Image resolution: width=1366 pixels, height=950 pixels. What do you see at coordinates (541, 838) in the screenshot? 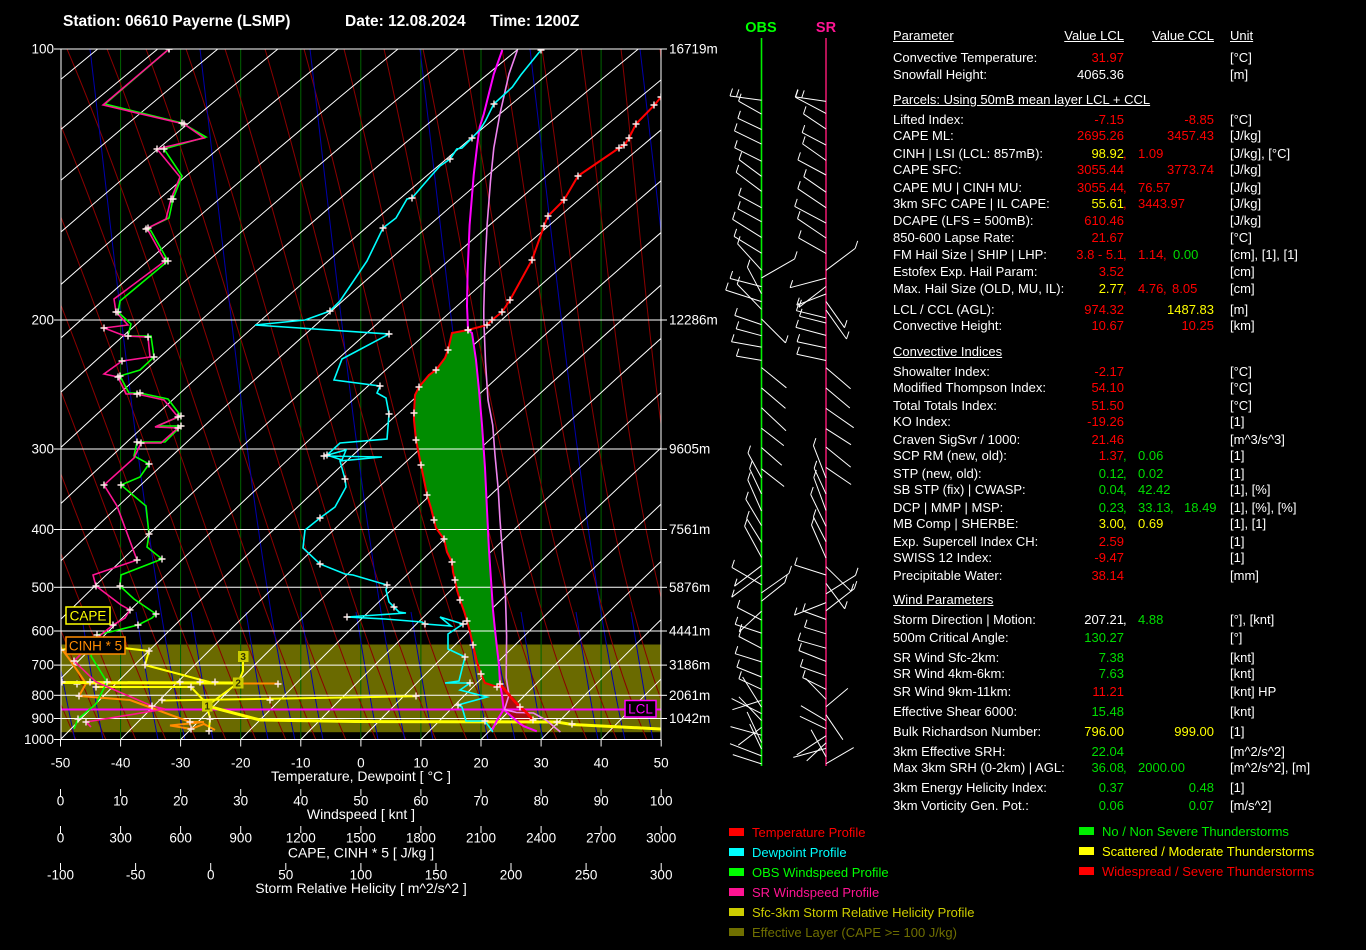
I see `svg-text: 2400` at bounding box center [541, 838].